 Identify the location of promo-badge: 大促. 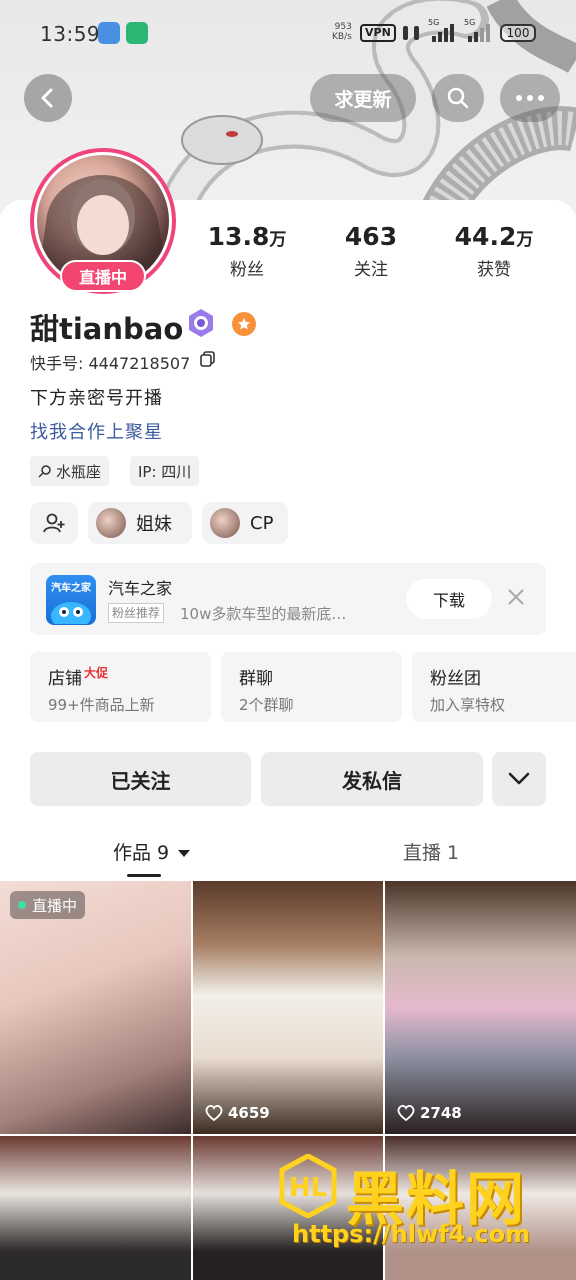
(96, 673).